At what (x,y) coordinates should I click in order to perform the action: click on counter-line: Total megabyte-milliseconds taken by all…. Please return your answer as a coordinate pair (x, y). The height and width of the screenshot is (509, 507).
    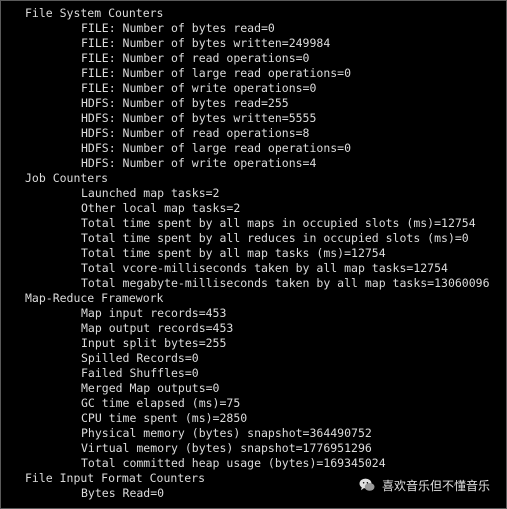
    Looking at the image, I should click on (285, 283).